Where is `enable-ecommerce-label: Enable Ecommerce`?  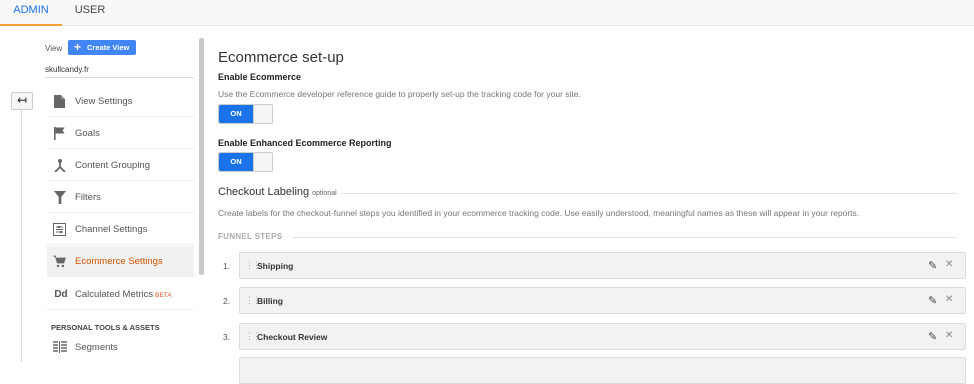 enable-ecommerce-label: Enable Ecommerce is located at coordinates (260, 77).